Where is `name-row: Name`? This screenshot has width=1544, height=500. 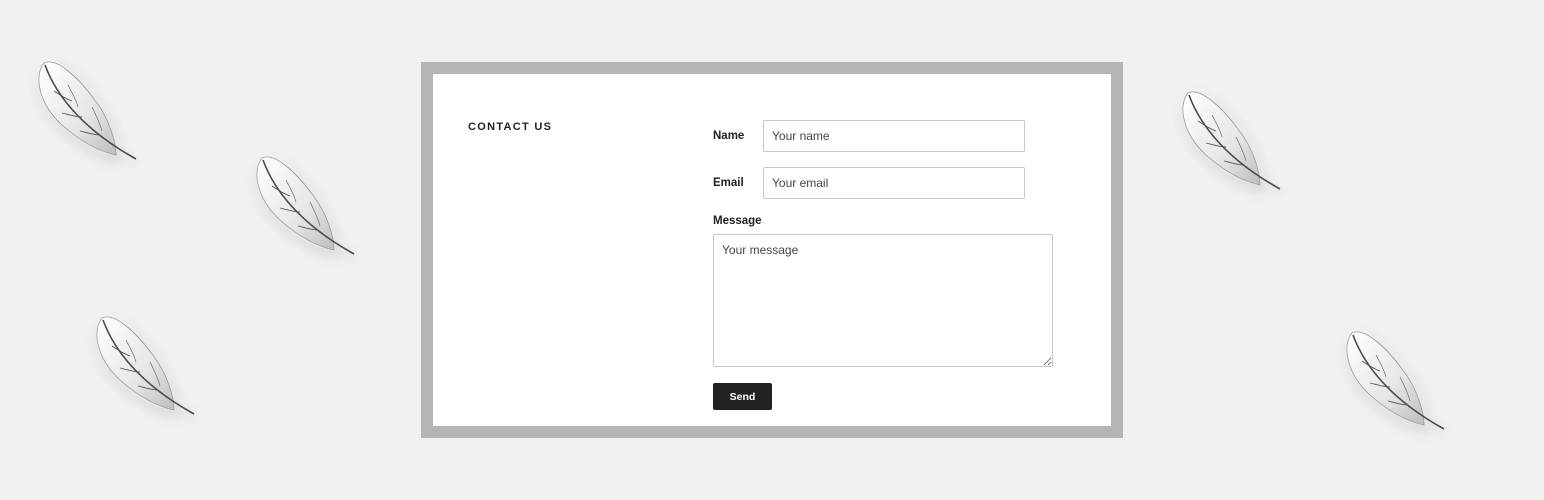 name-row: Name is located at coordinates (869, 136).